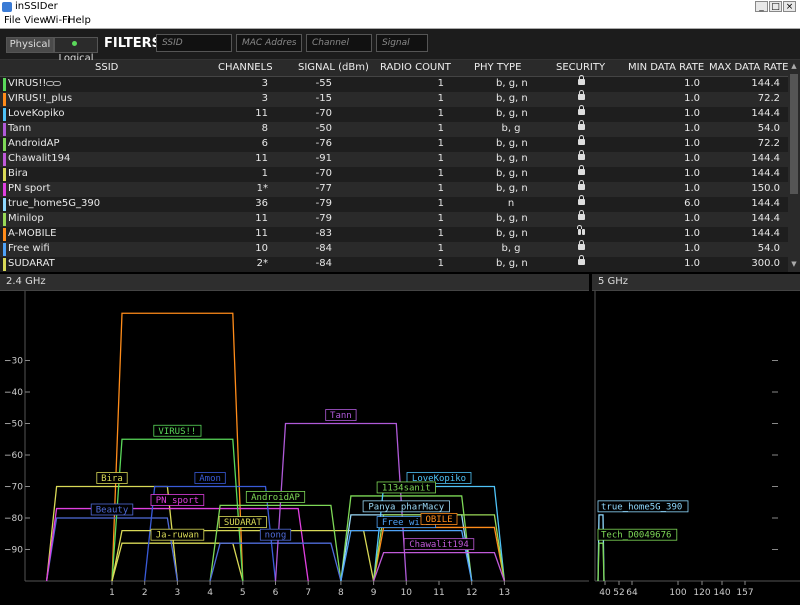 The image size is (800, 605). What do you see at coordinates (692, 203) in the screenshot?
I see `cell-min-rate: 6.0` at bounding box center [692, 203].